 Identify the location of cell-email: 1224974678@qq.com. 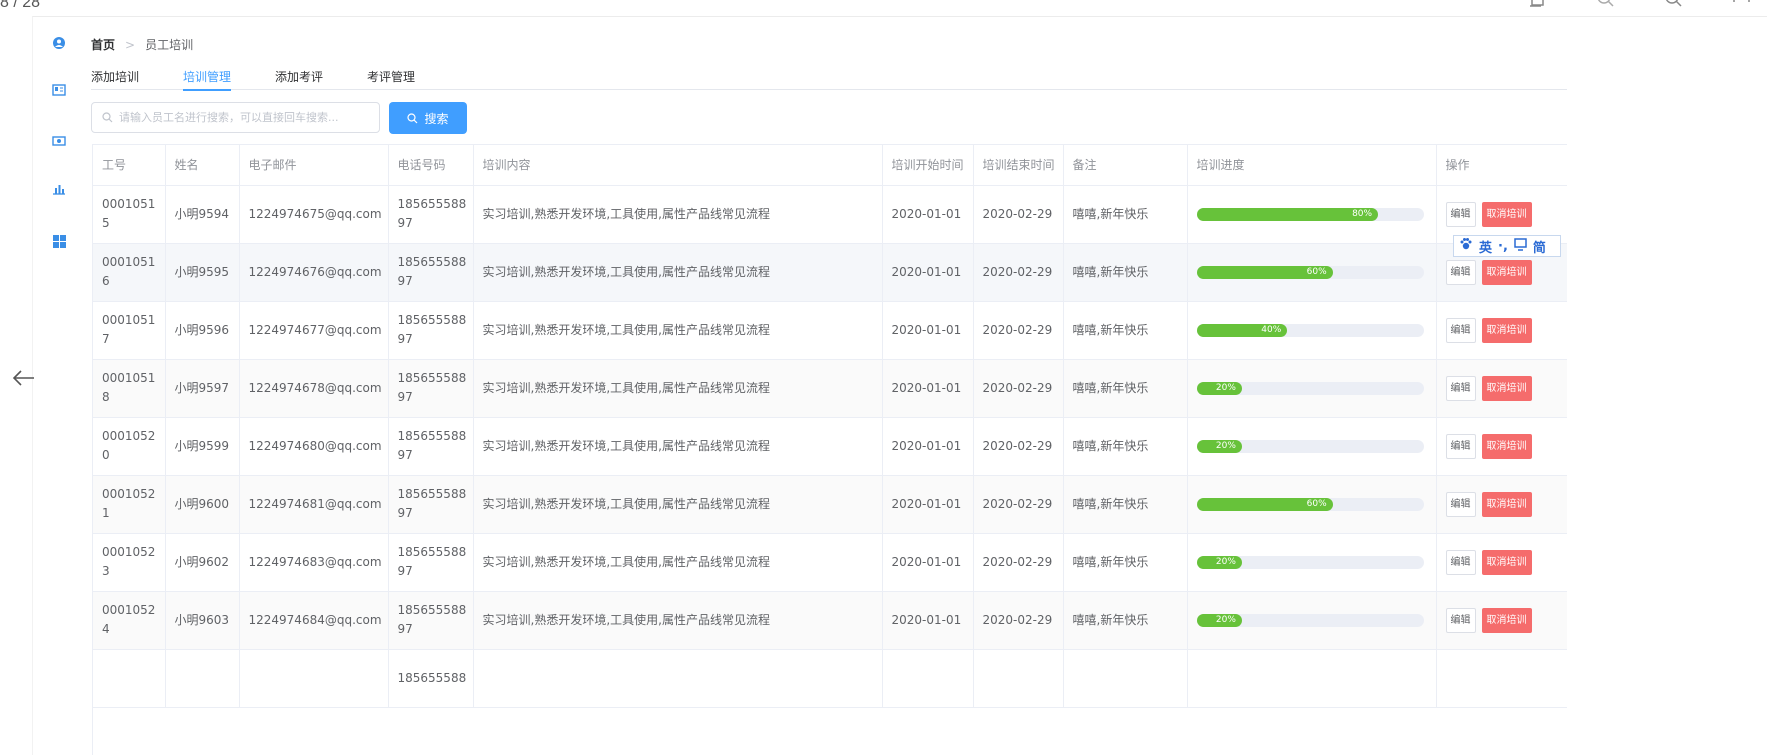
(314, 388).